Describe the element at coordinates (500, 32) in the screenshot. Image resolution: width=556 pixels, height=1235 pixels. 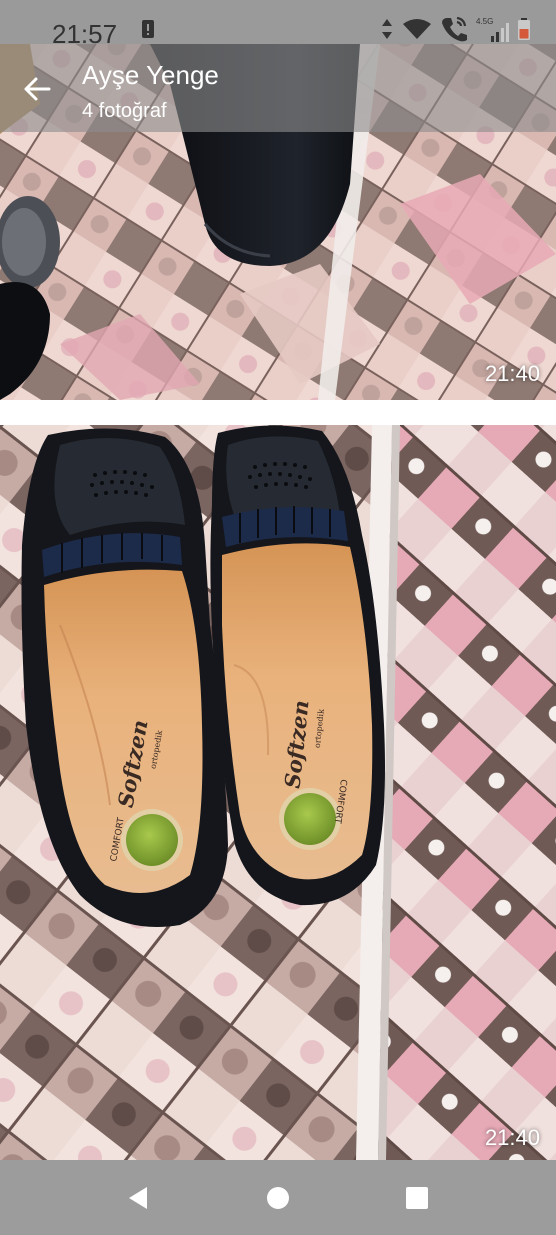
I see `cell-signal-icon` at that location.